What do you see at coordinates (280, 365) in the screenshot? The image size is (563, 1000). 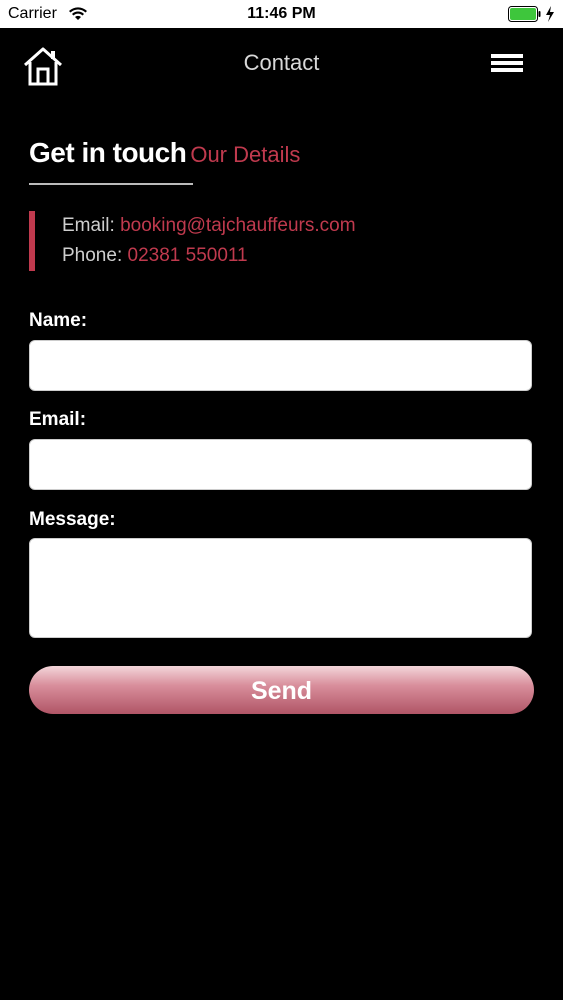 I see `name-field` at bounding box center [280, 365].